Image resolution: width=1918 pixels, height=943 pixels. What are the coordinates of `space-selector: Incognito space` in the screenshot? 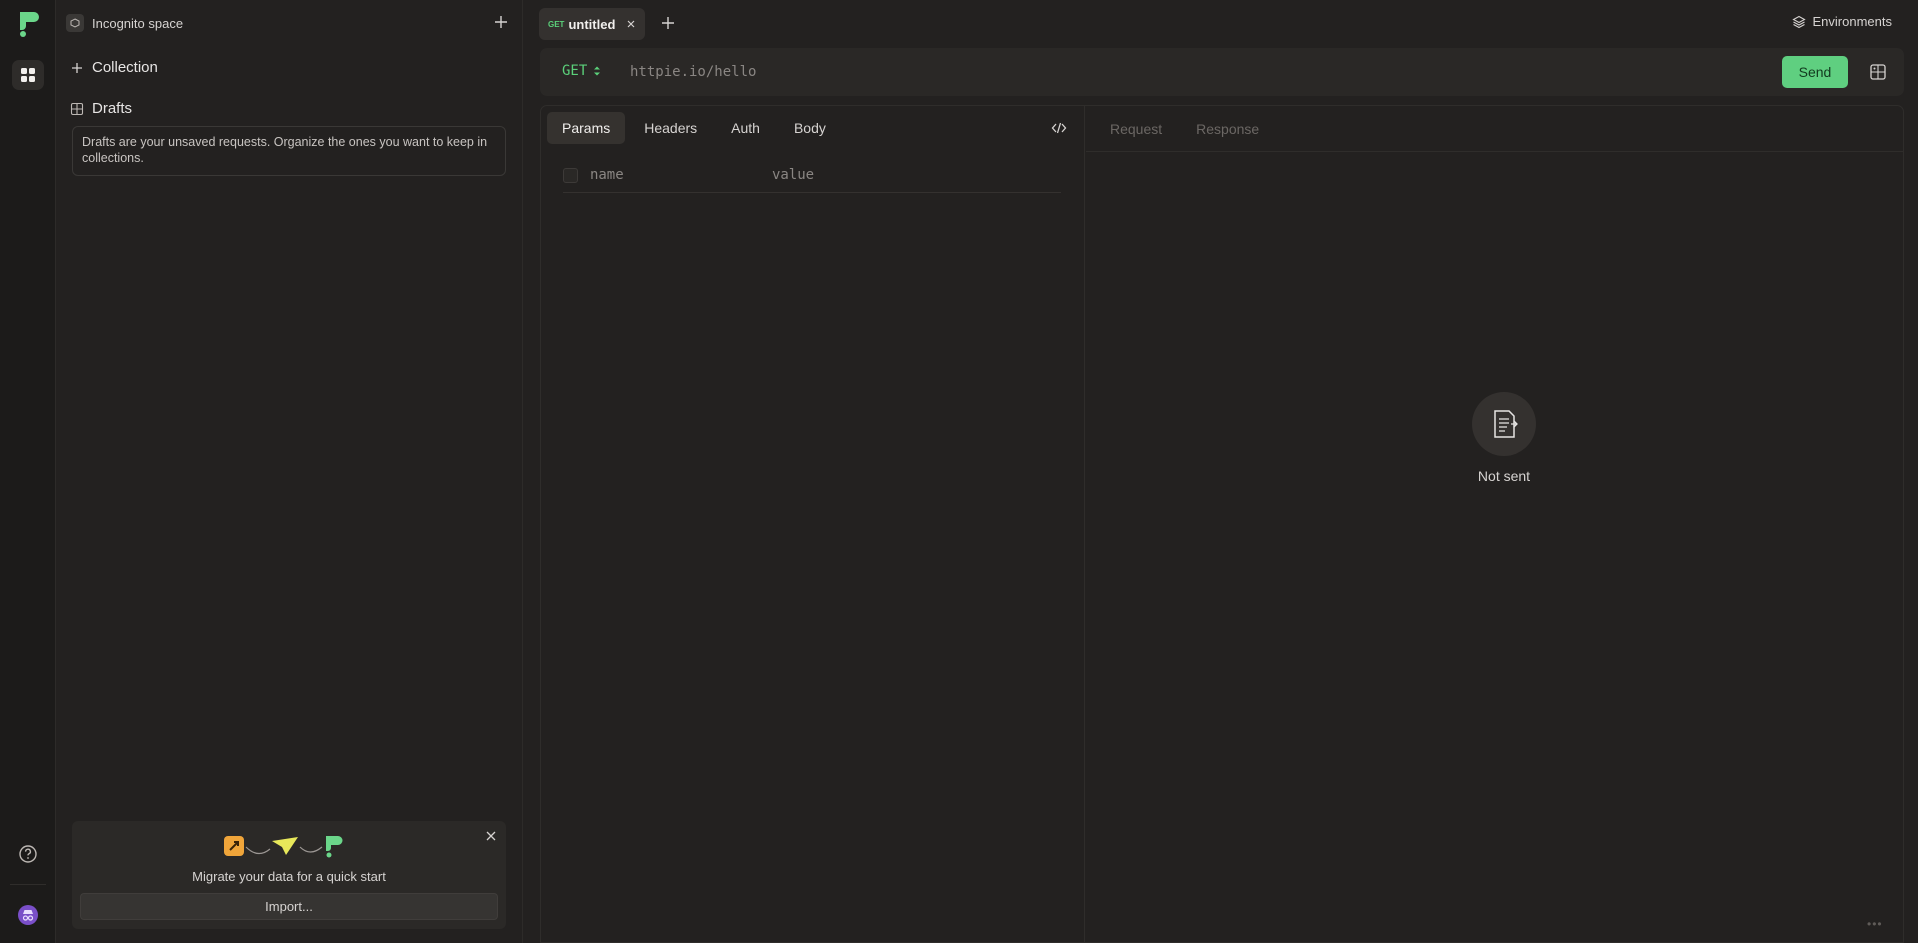 It's located at (124, 23).